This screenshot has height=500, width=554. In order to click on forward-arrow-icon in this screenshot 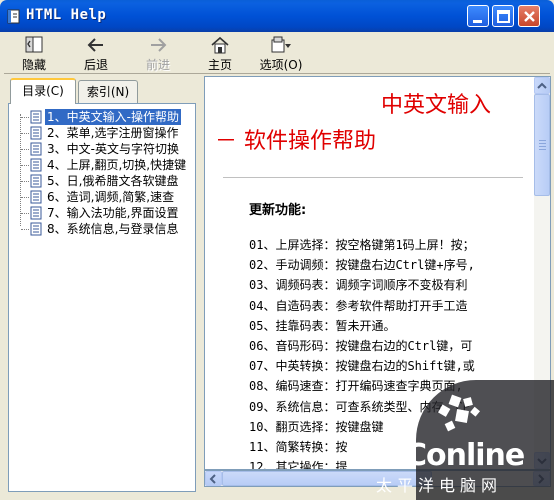, I will do `click(159, 45)`.